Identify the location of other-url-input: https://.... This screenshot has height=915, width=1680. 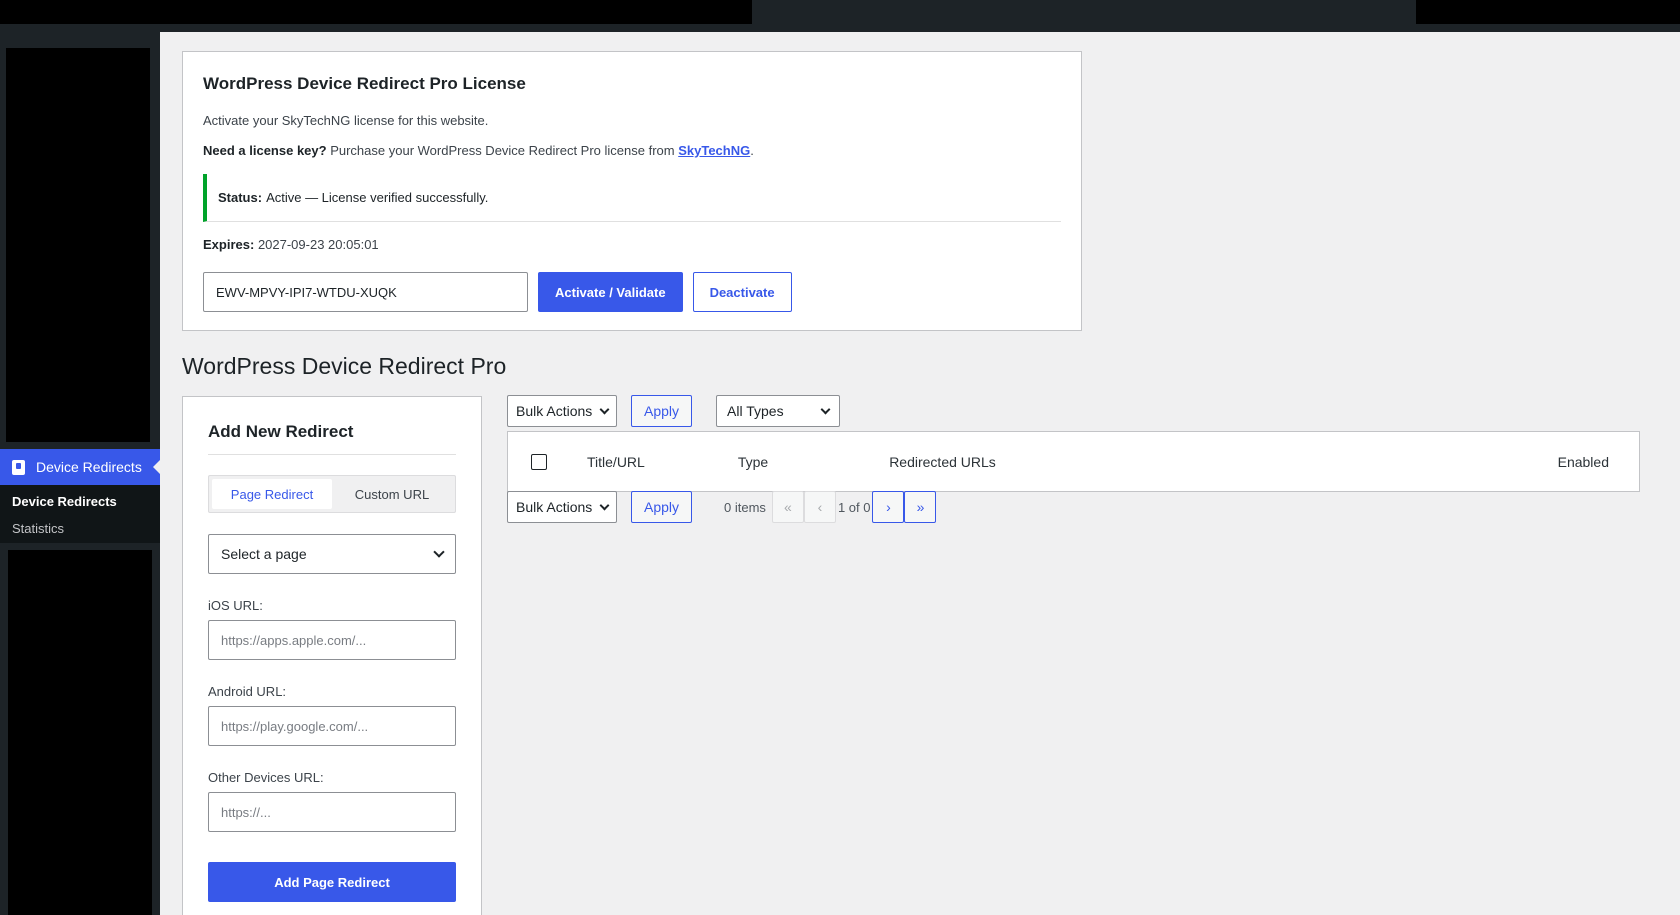
(332, 812).